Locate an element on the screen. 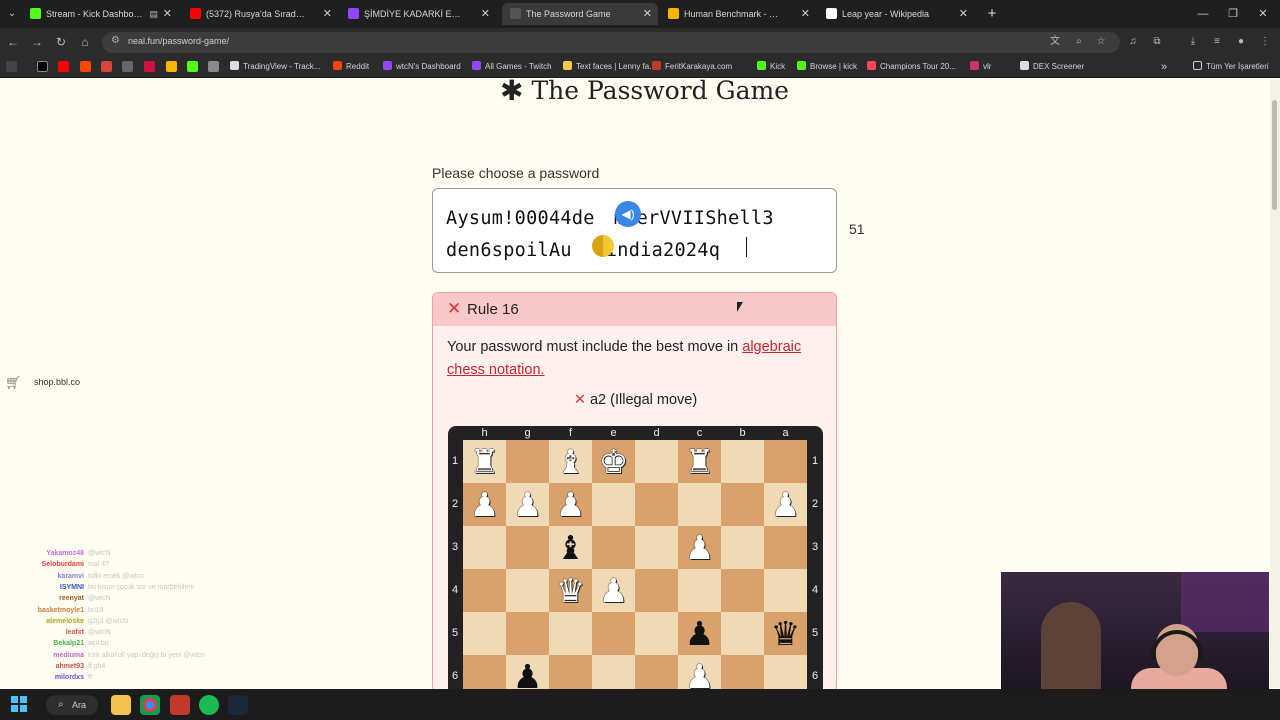  tab-title: ŞİMDİYE KADARKİ EN İYİ OYUN is located at coordinates (414, 14).